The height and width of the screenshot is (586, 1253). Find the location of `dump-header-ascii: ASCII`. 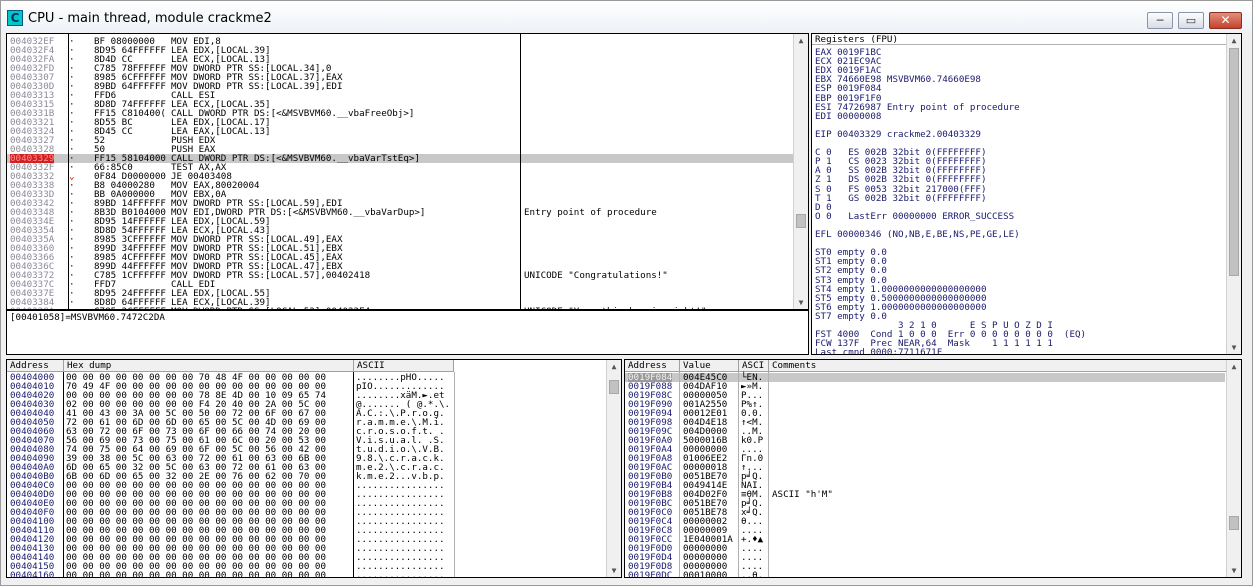

dump-header-ascii: ASCII is located at coordinates (404, 366).